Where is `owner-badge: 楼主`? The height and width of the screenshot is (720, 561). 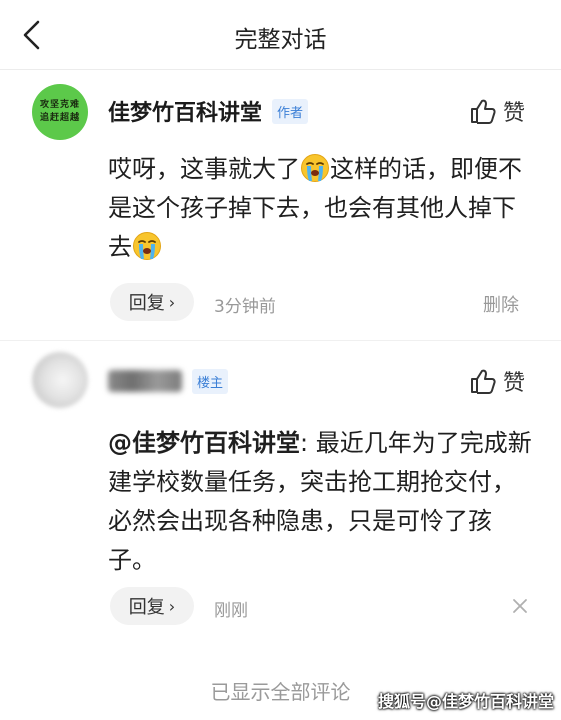 owner-badge: 楼主 is located at coordinates (210, 381).